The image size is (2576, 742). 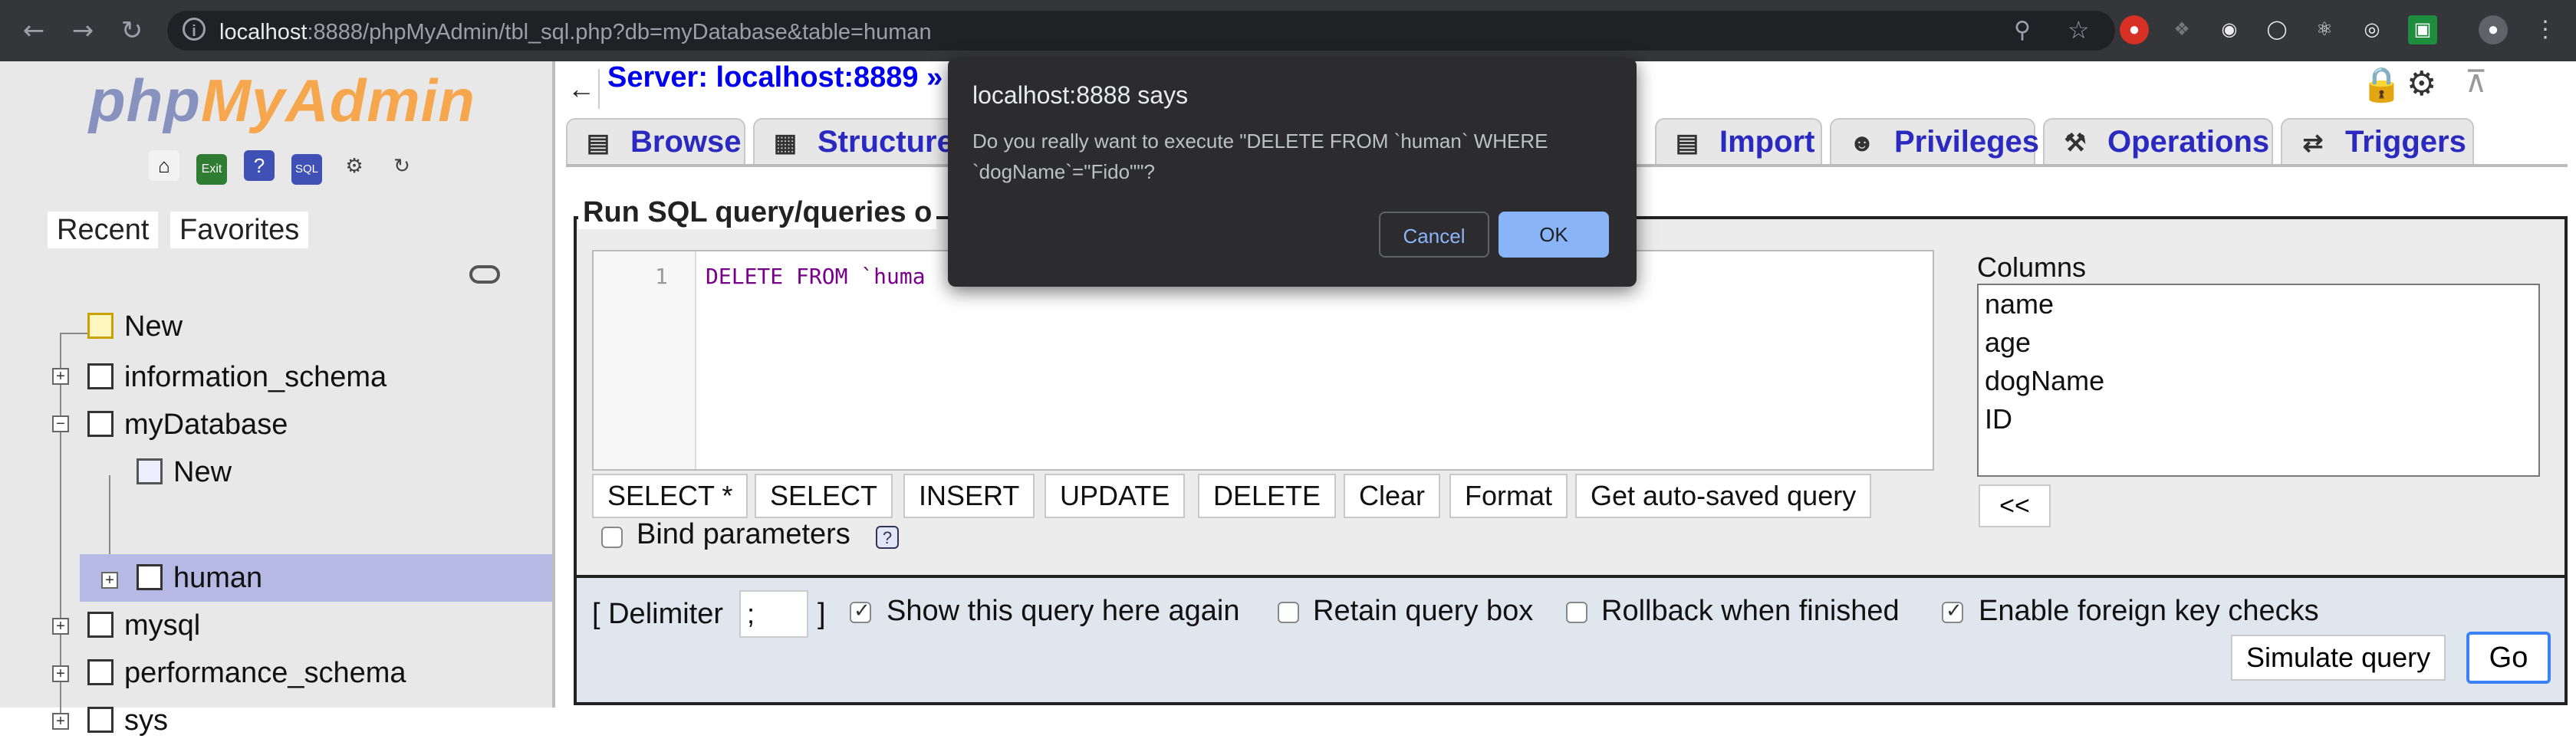 I want to click on tab-browse: ▤ Browse, so click(x=655, y=141).